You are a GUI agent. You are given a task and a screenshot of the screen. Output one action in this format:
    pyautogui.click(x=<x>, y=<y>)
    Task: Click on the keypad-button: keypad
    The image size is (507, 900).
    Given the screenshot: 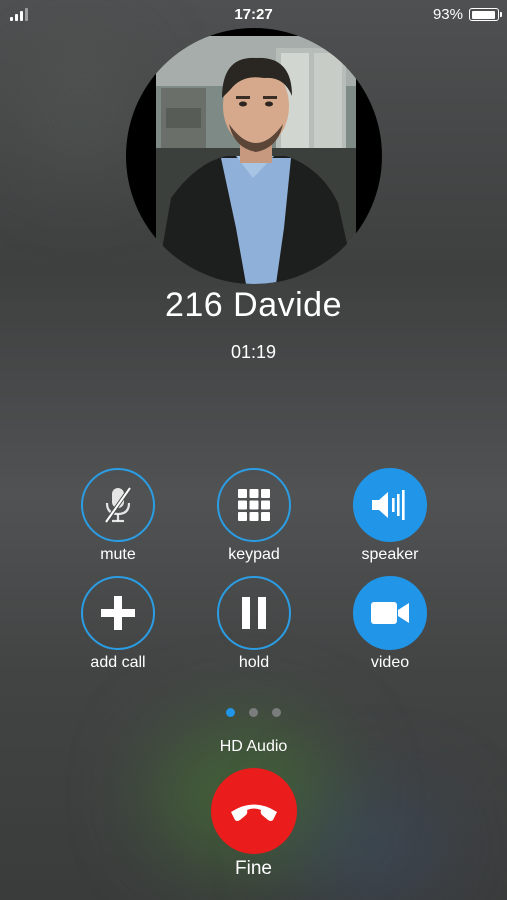 What is the action you would take?
    pyautogui.click(x=254, y=516)
    